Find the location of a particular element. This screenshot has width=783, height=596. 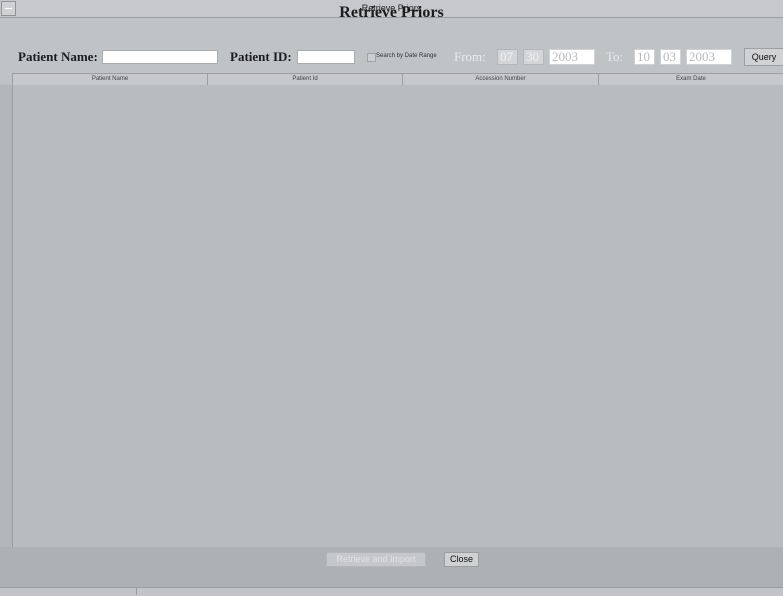

page-title: Retrieve Priors is located at coordinates (391, 12).